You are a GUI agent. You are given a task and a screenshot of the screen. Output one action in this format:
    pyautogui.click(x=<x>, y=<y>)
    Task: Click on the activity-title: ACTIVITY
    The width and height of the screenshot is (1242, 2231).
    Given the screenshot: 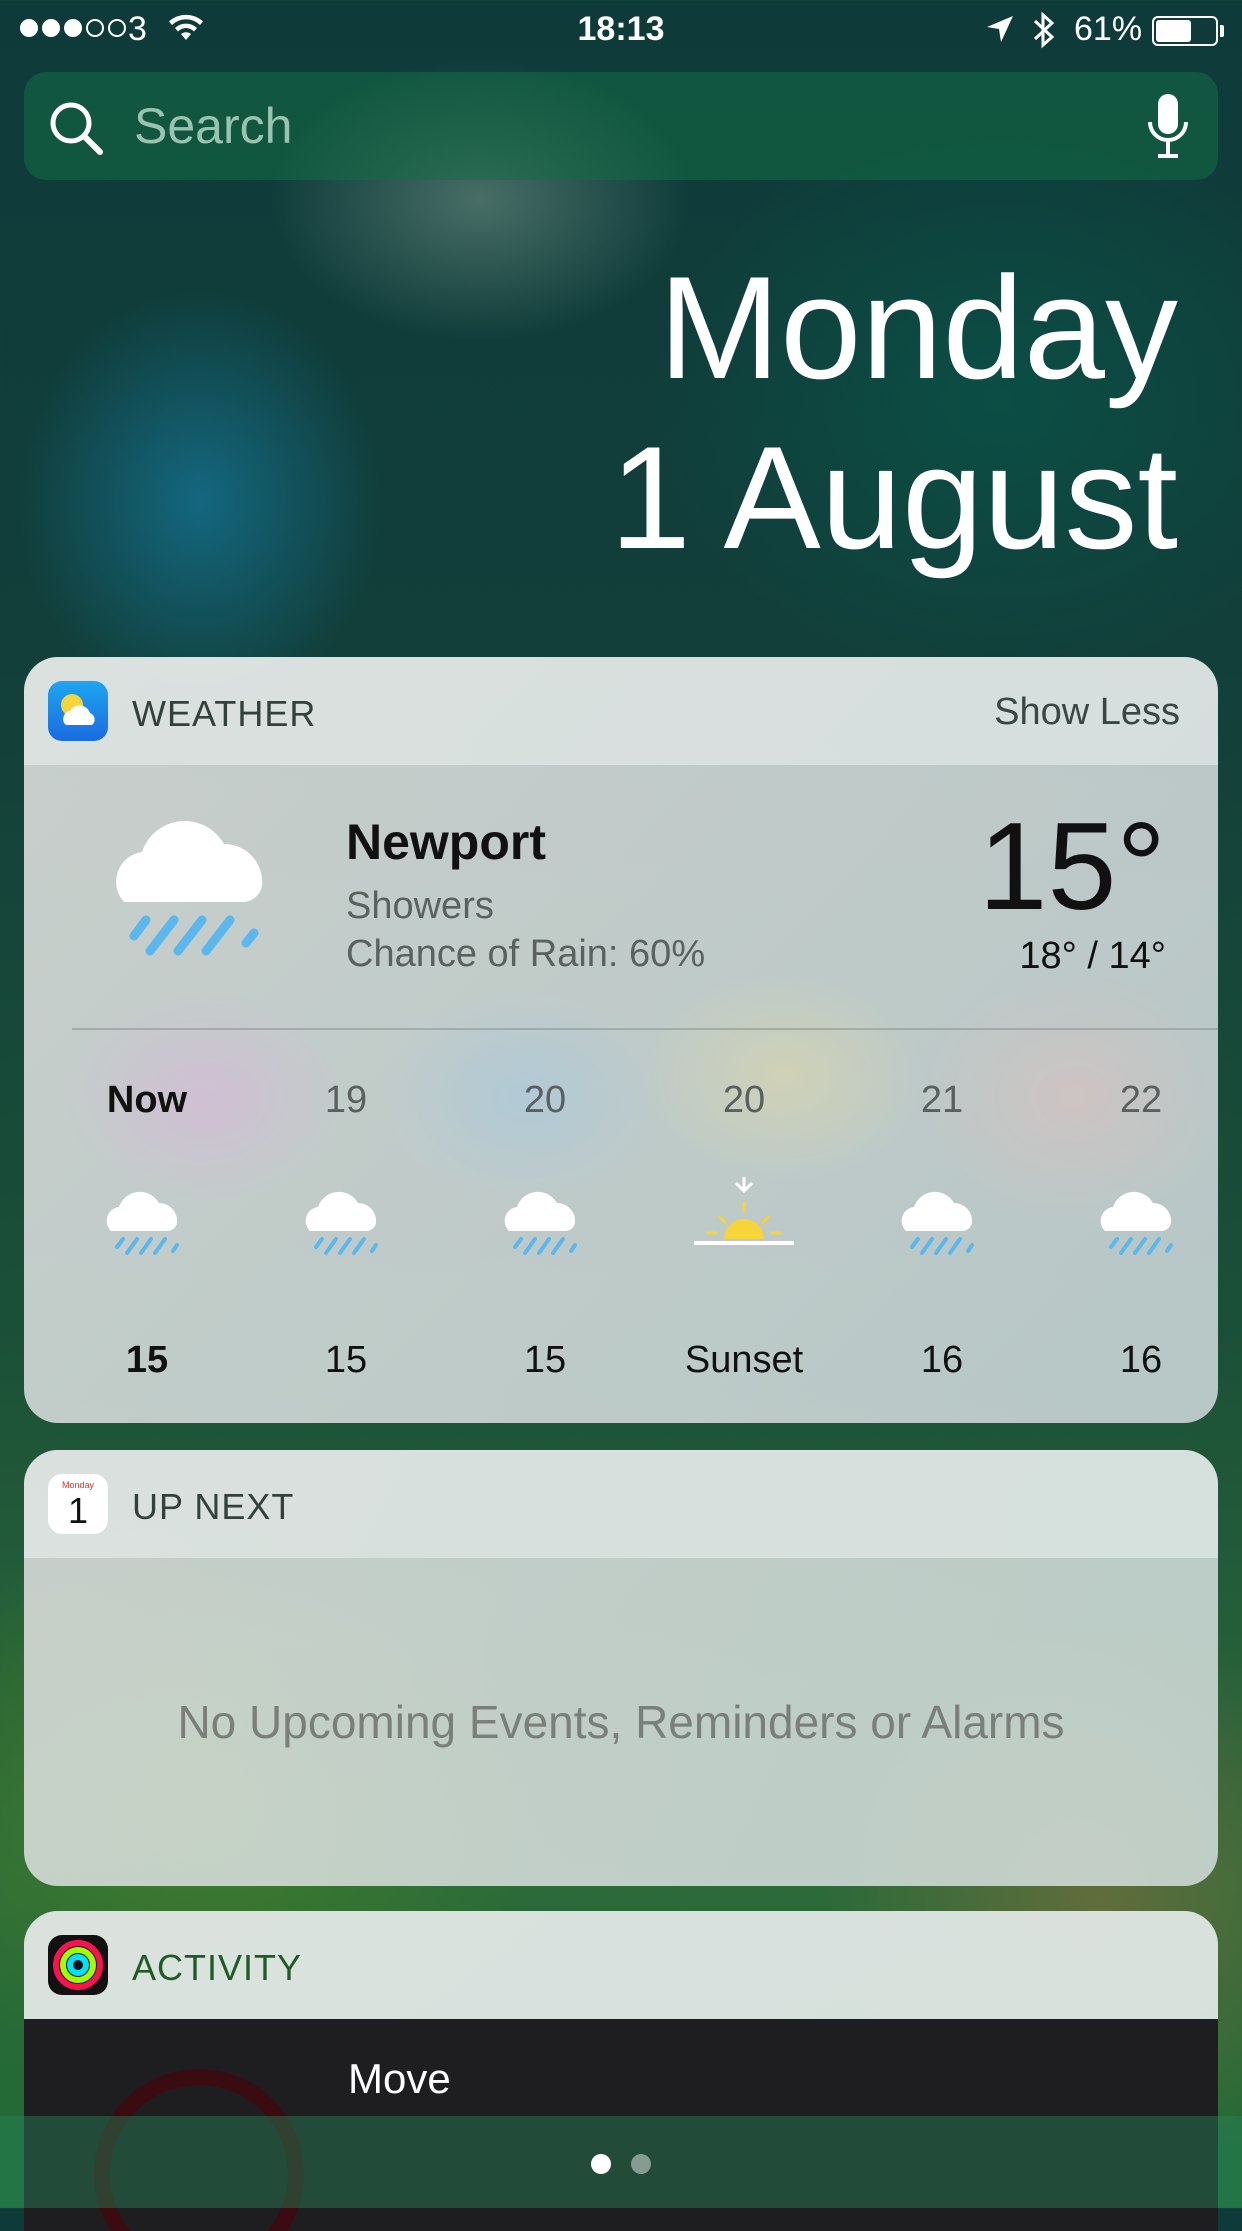 What is the action you would take?
    pyautogui.click(x=217, y=1967)
    